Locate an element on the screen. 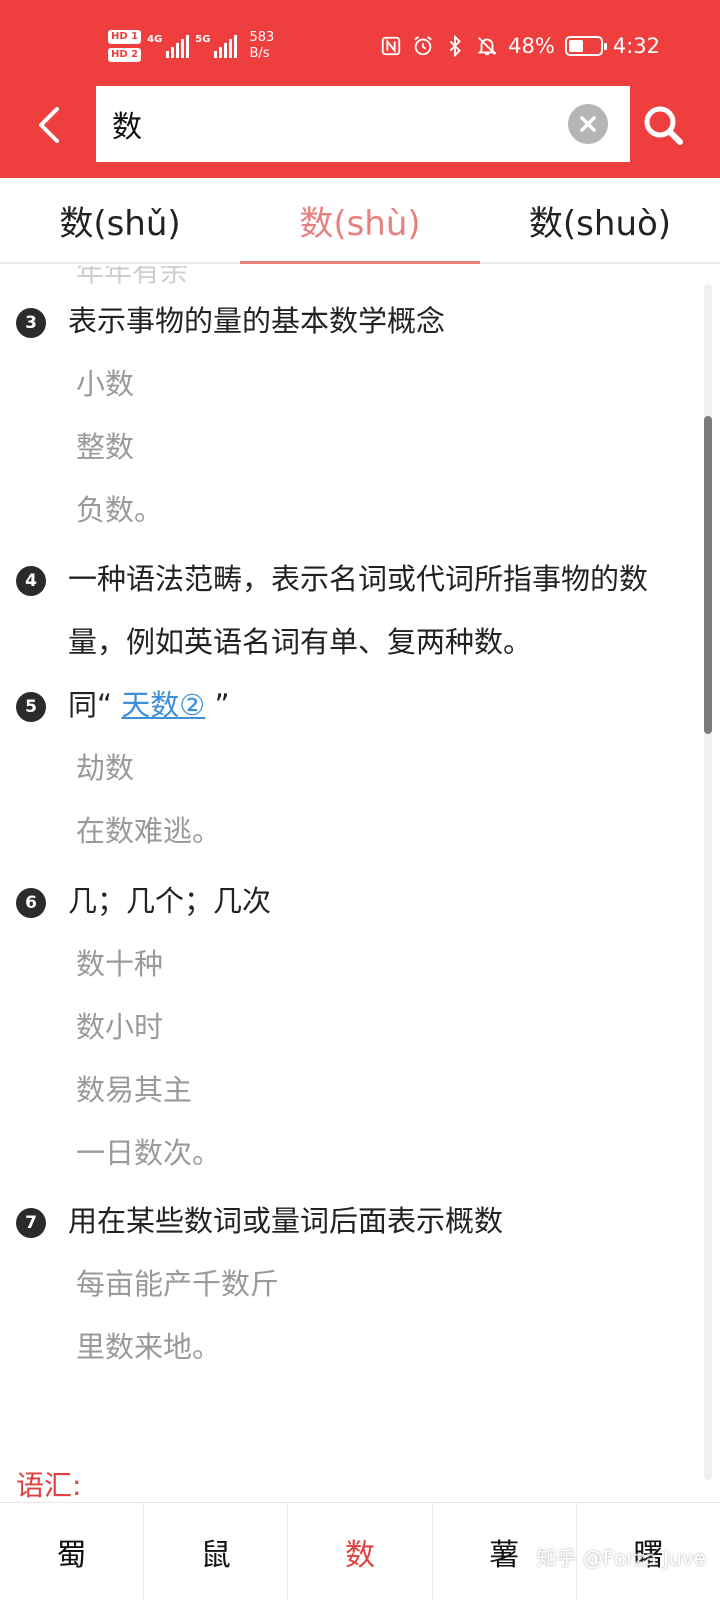 This screenshot has height=1600, width=720. vocabulary-heading: 语汇: is located at coordinates (49, 1485).